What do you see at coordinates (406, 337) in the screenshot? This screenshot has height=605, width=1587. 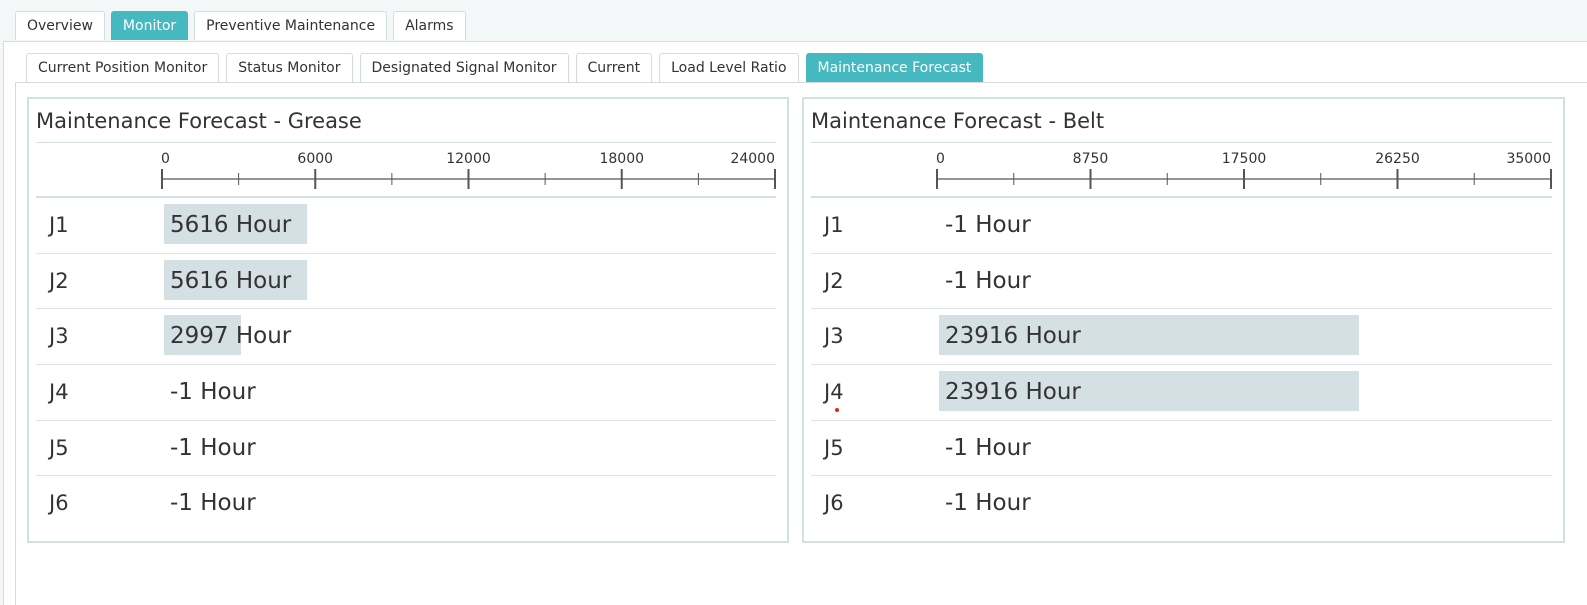 I see `chart-row-j3: J3 2997 Hour` at bounding box center [406, 337].